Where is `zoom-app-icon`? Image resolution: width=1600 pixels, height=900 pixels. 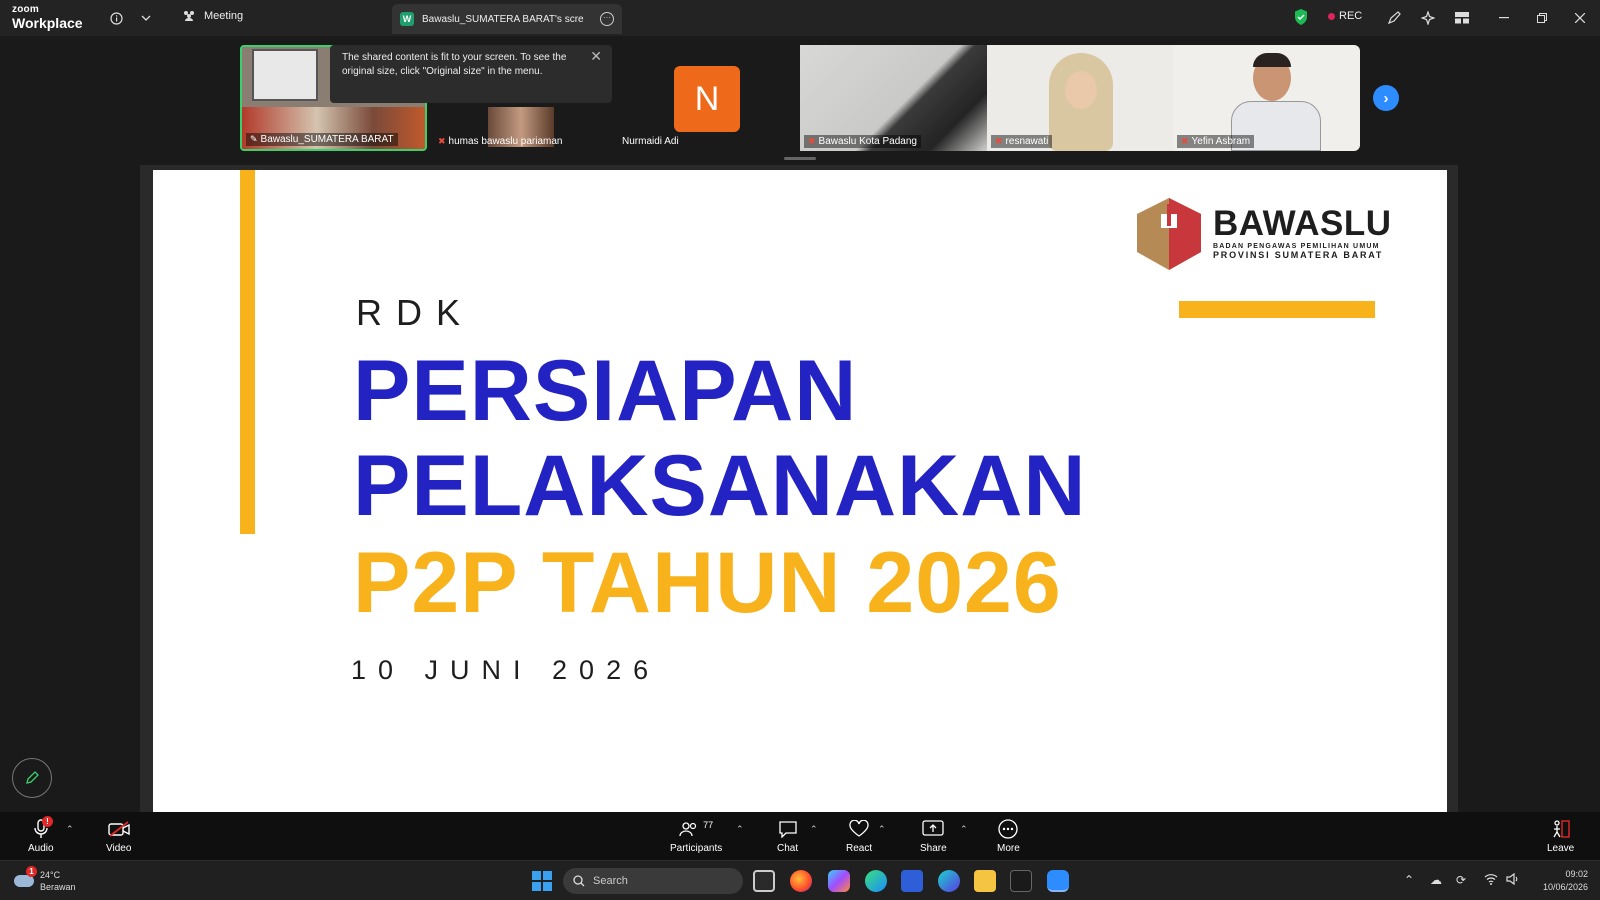 zoom-app-icon is located at coordinates (1058, 881).